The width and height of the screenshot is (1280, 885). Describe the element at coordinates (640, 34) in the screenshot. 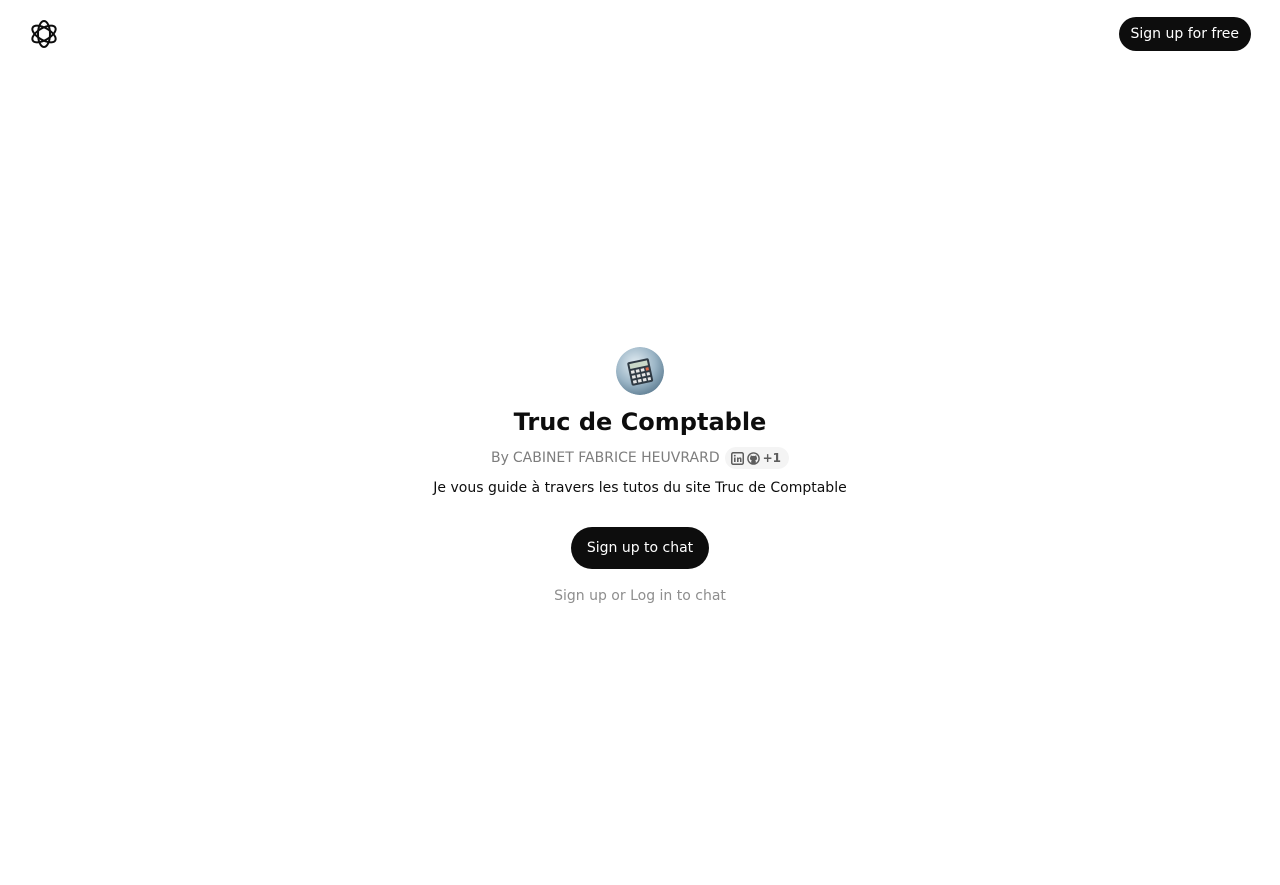

I see `top-header: Sign up for free` at that location.